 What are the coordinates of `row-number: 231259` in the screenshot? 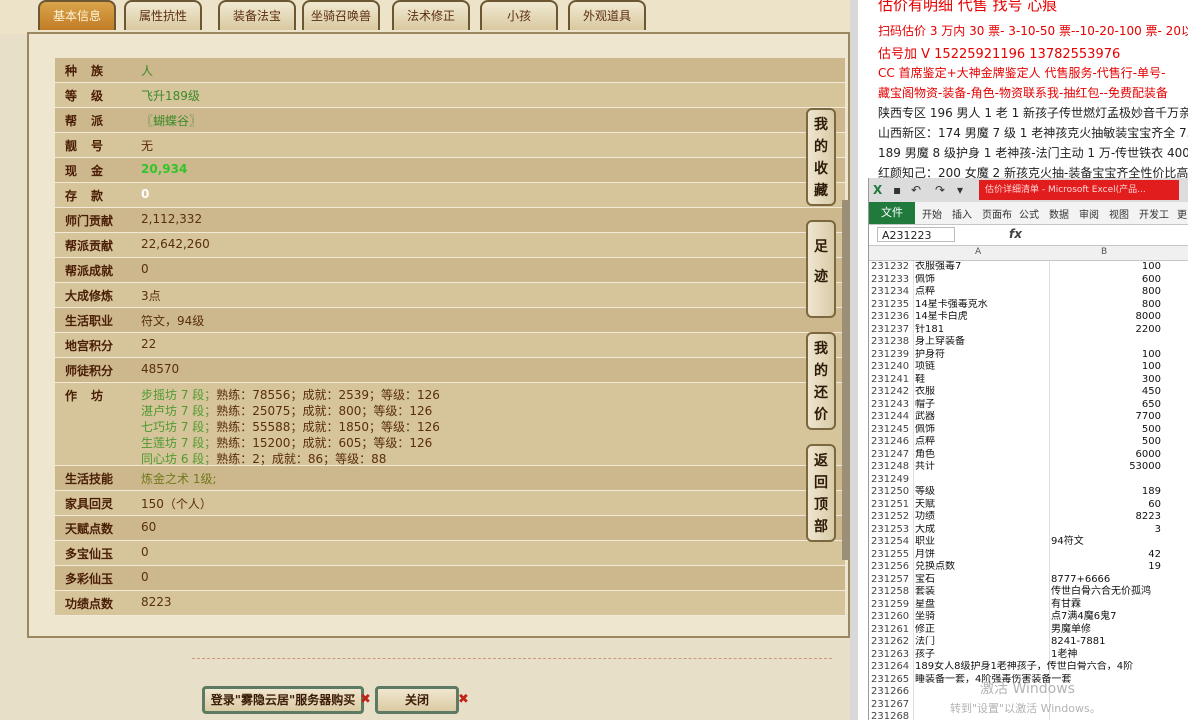 It's located at (891, 605).